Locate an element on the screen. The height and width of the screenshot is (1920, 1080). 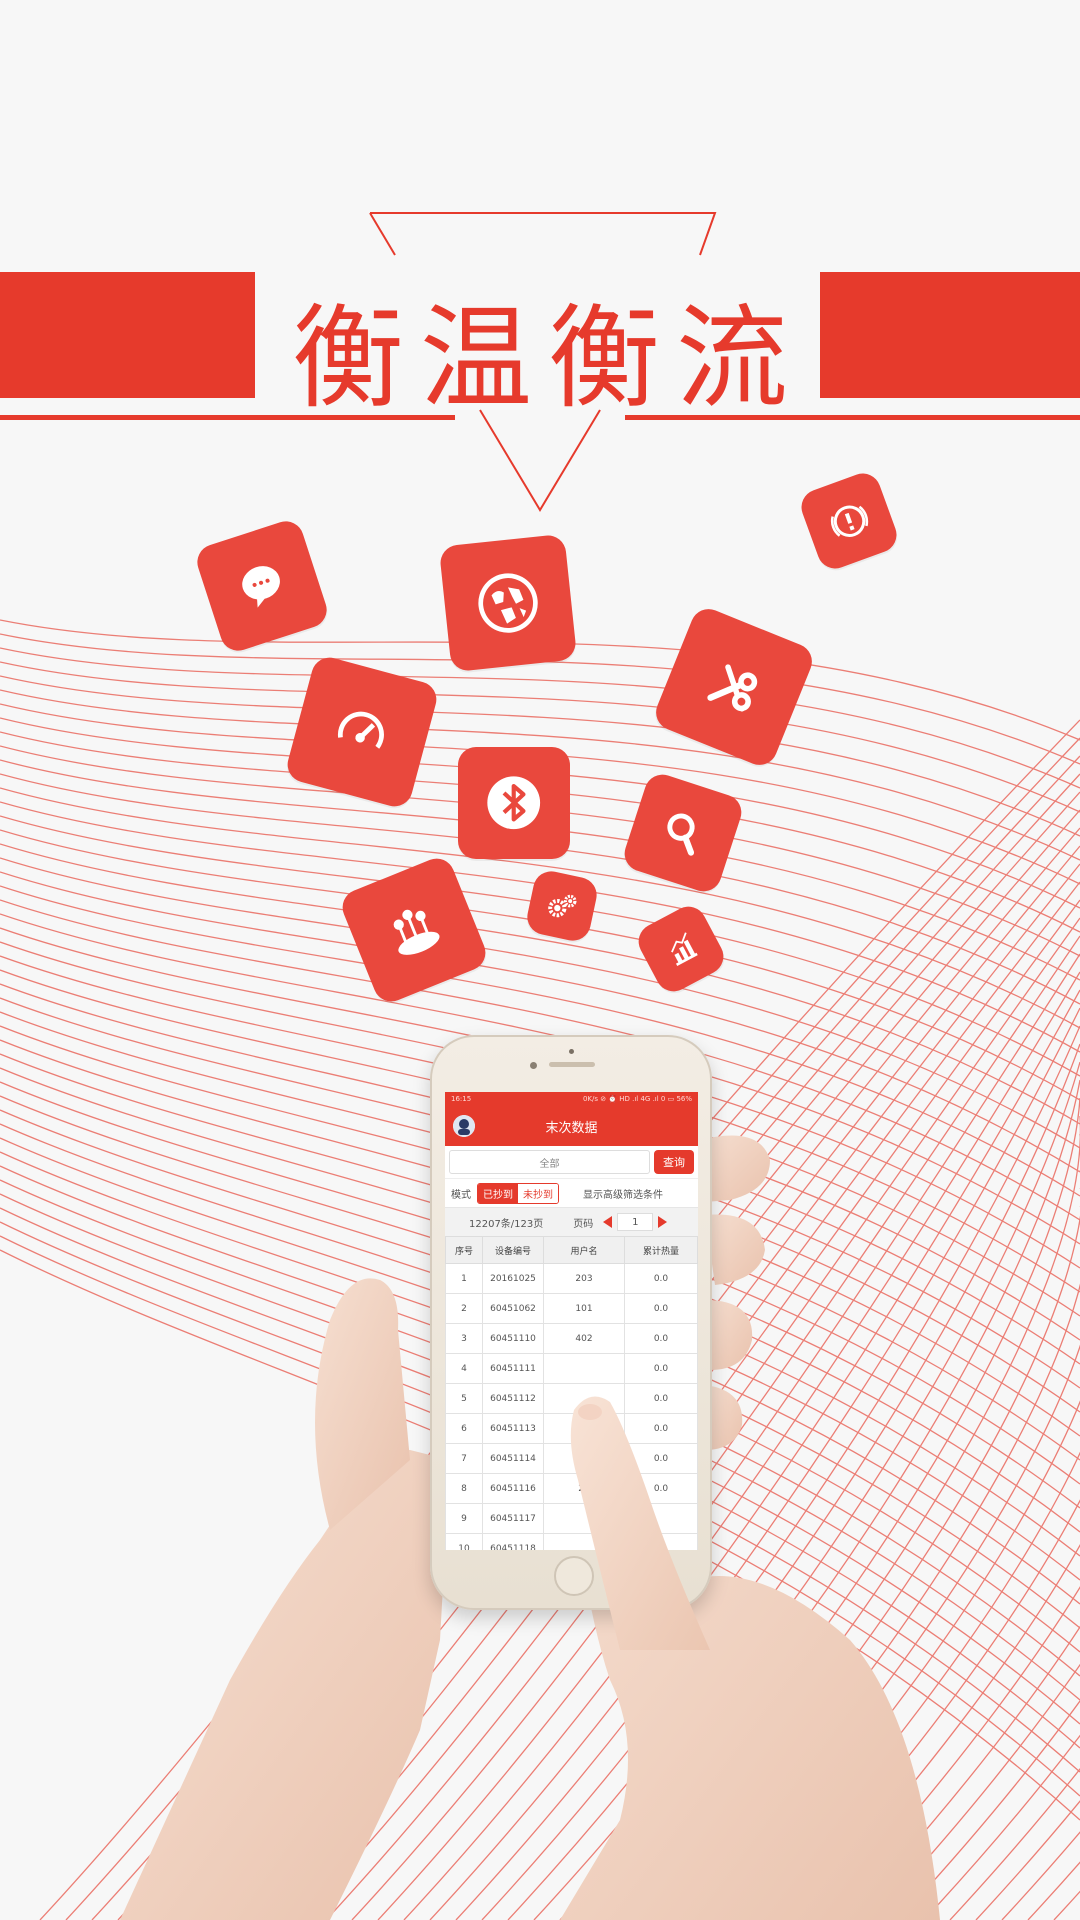
phone-front-camera is located at coordinates (533, 1065).